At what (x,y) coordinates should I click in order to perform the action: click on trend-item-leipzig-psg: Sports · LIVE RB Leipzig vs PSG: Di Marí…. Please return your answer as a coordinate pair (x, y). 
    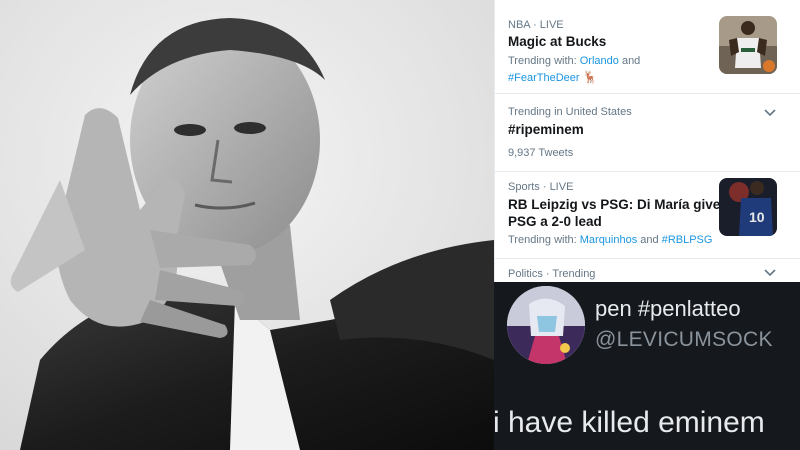
    Looking at the image, I should click on (647, 215).